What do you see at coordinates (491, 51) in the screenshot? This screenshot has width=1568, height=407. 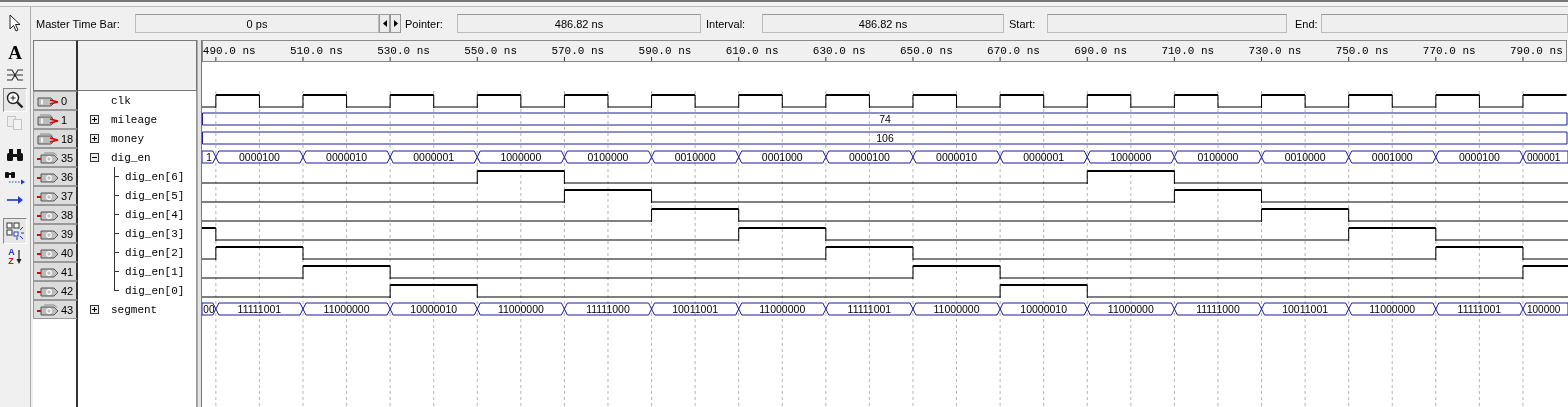 I see `time-label: 550.0 ns` at bounding box center [491, 51].